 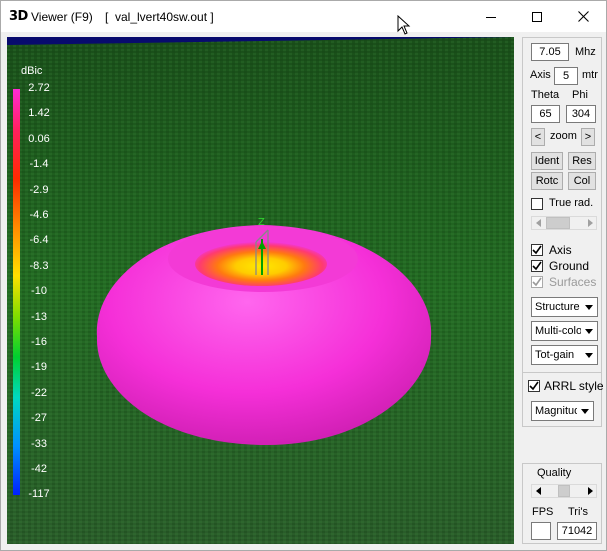 What do you see at coordinates (573, 282) in the screenshot?
I see `surfaces-checkbox-label: Surfaces` at bounding box center [573, 282].